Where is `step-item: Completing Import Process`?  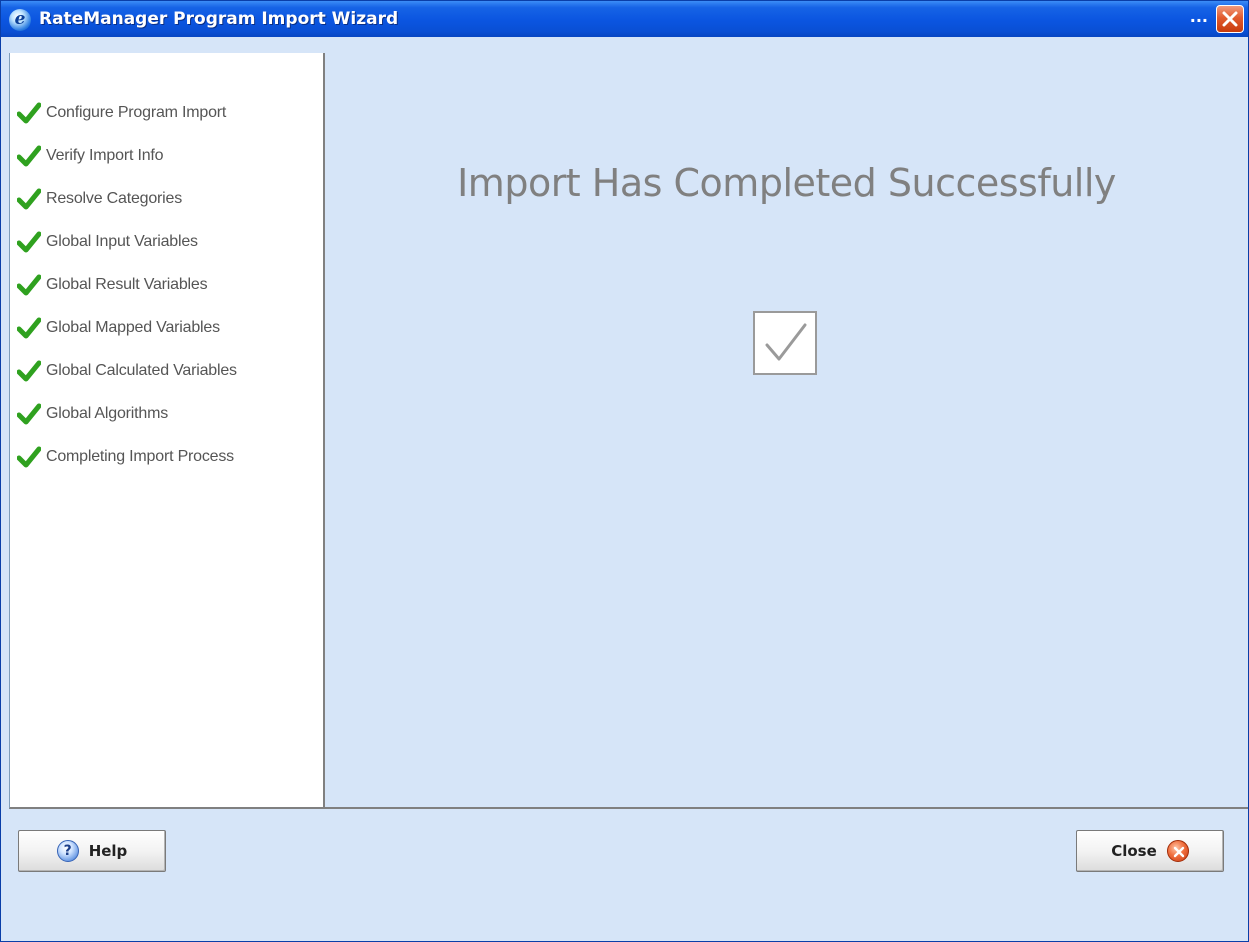 step-item: Completing Import Process is located at coordinates (123, 456).